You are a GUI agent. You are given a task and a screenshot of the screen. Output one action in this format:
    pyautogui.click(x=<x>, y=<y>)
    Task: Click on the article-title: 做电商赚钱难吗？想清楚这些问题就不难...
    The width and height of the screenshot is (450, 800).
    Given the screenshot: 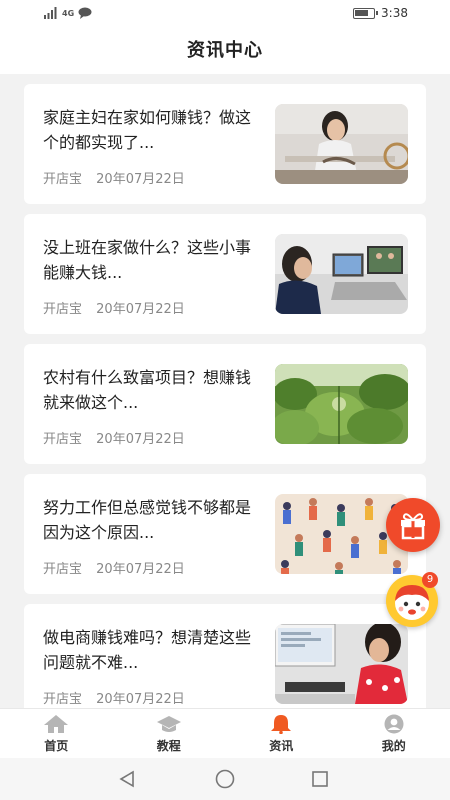 What is the action you would take?
    pyautogui.click(x=147, y=650)
    